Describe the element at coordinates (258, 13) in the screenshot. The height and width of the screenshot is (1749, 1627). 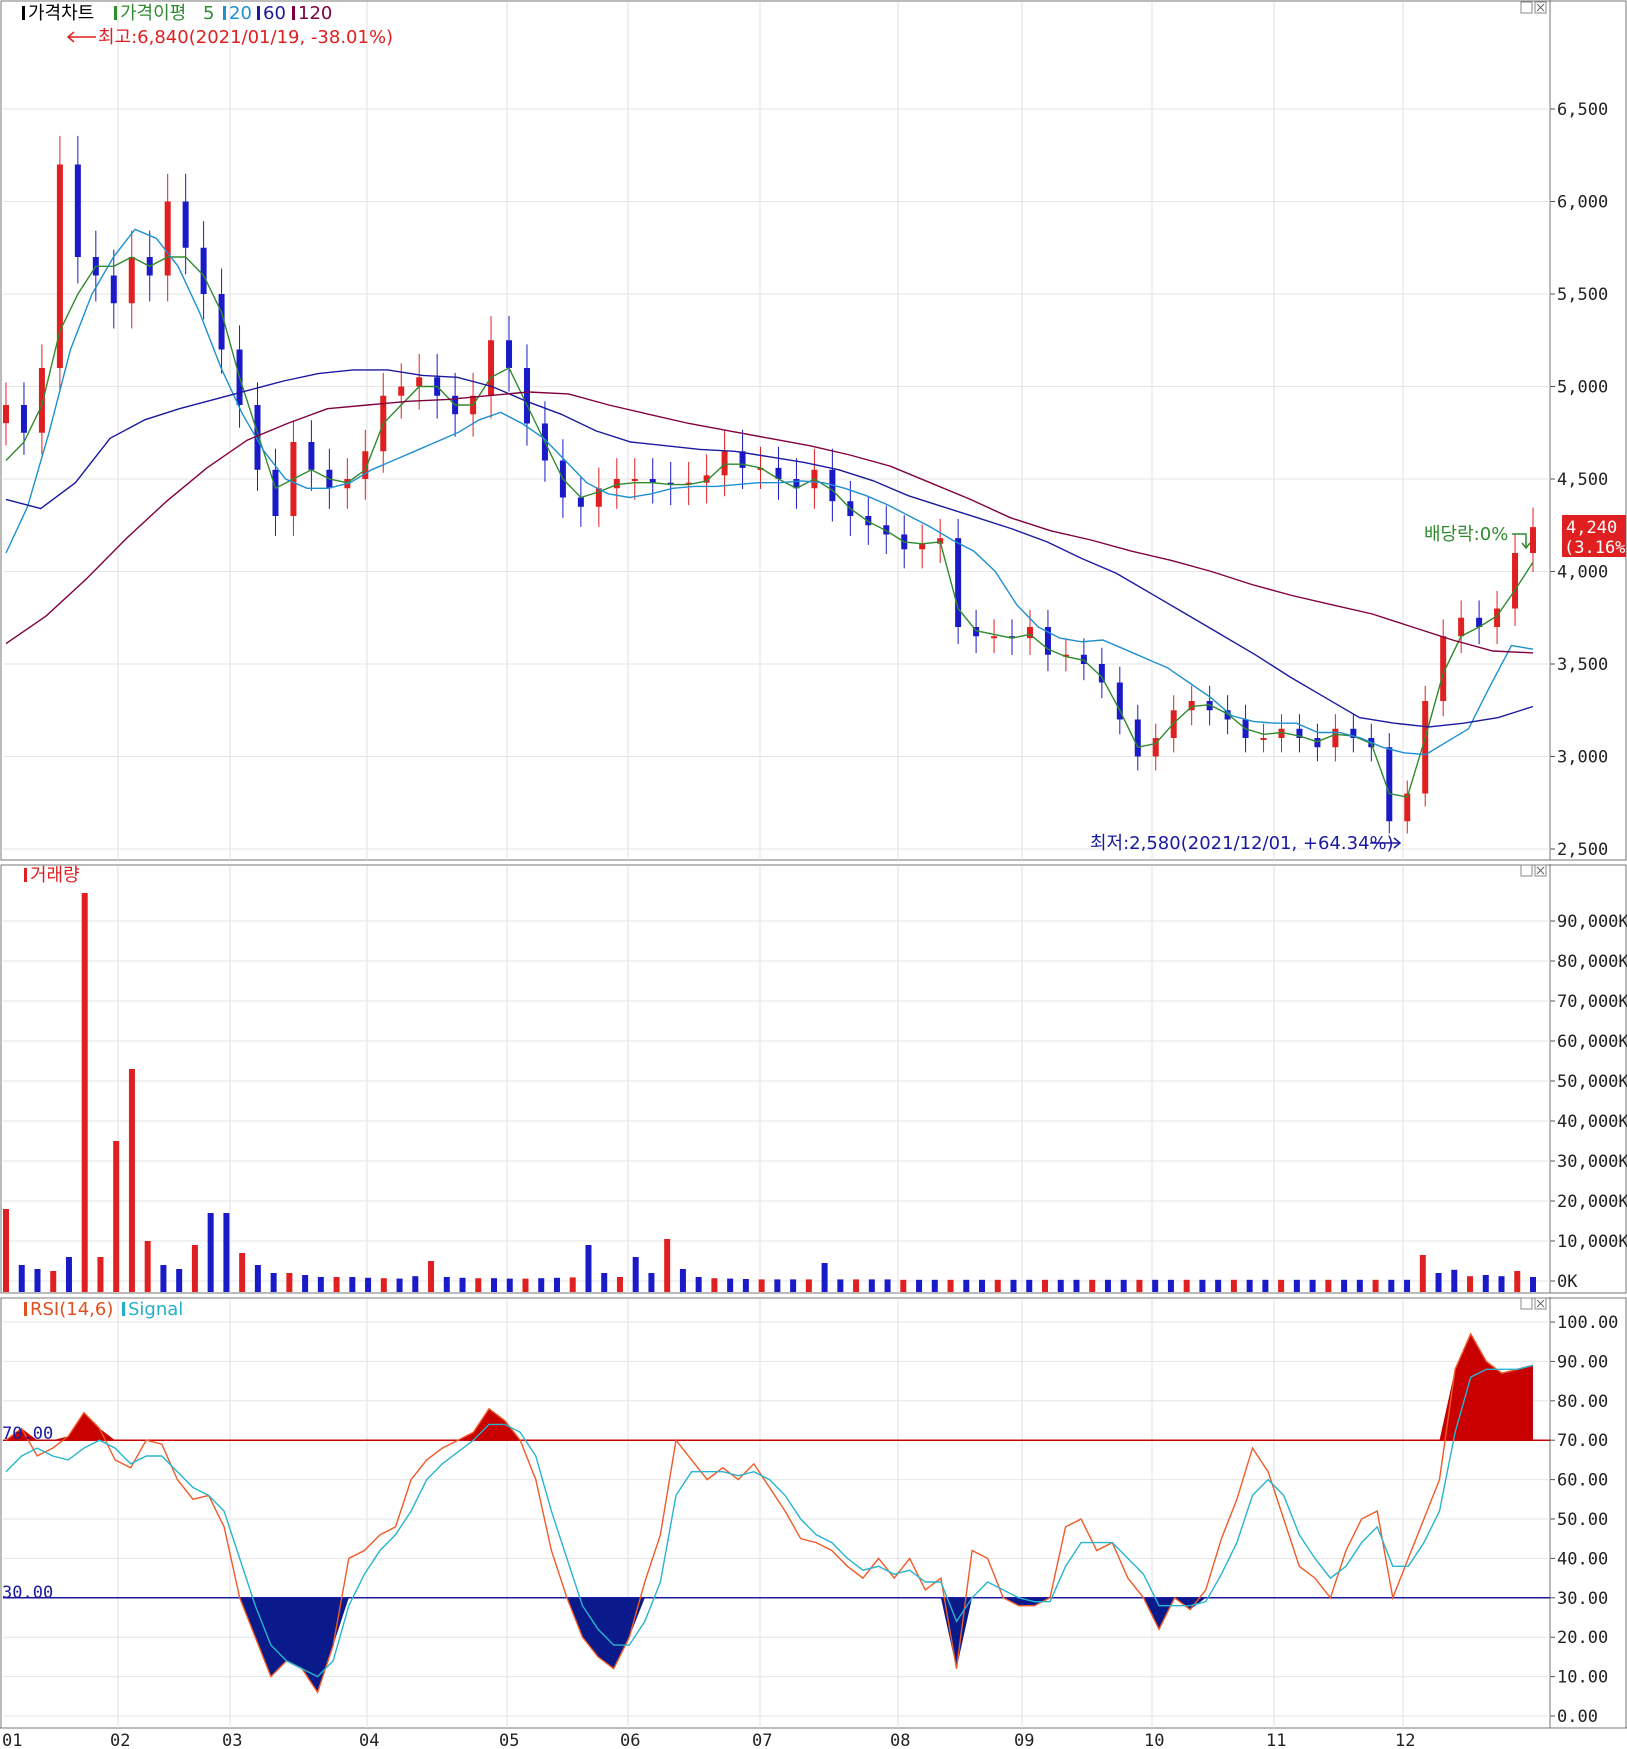
I see `legend-swatch-ma60` at that location.